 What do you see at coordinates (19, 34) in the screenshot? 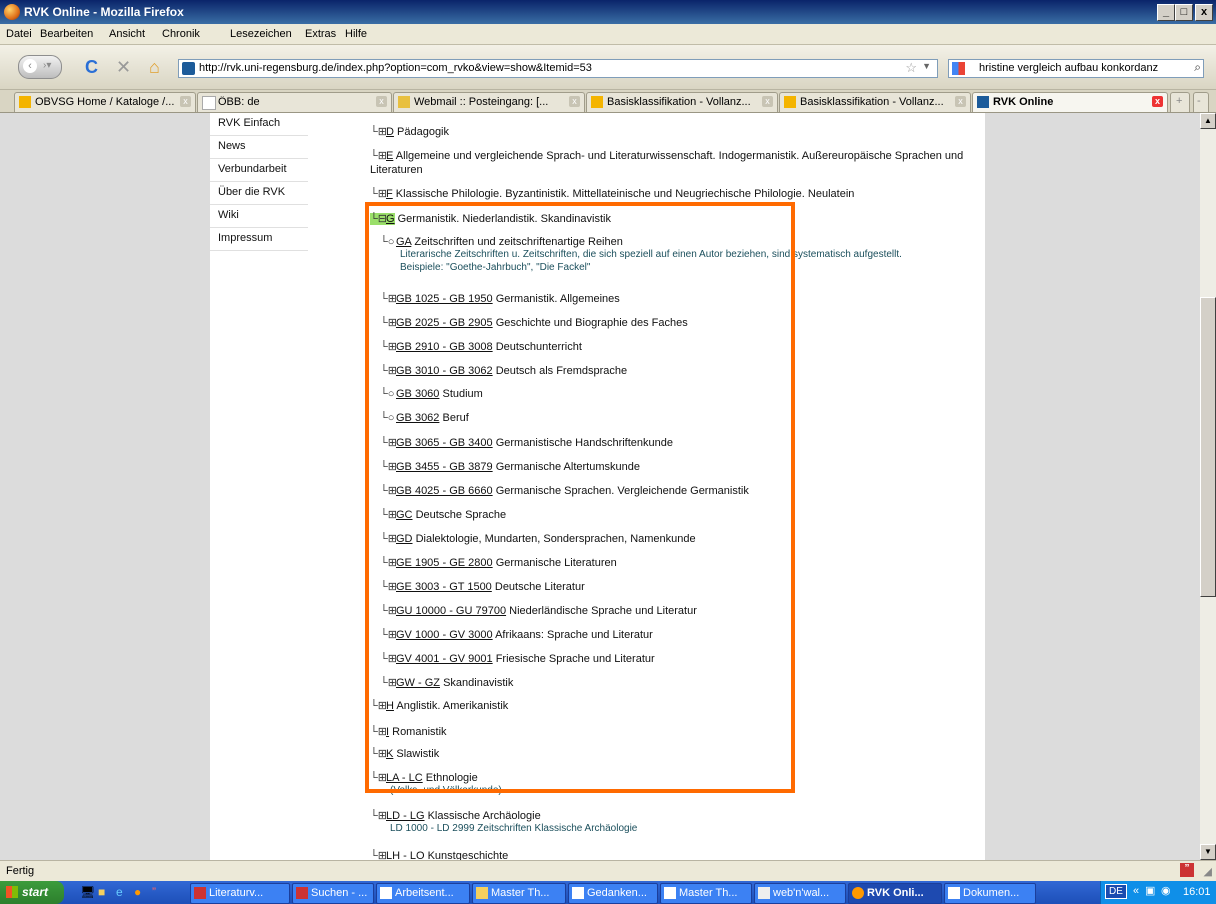
I see `menu-datei: Datei` at bounding box center [19, 34].